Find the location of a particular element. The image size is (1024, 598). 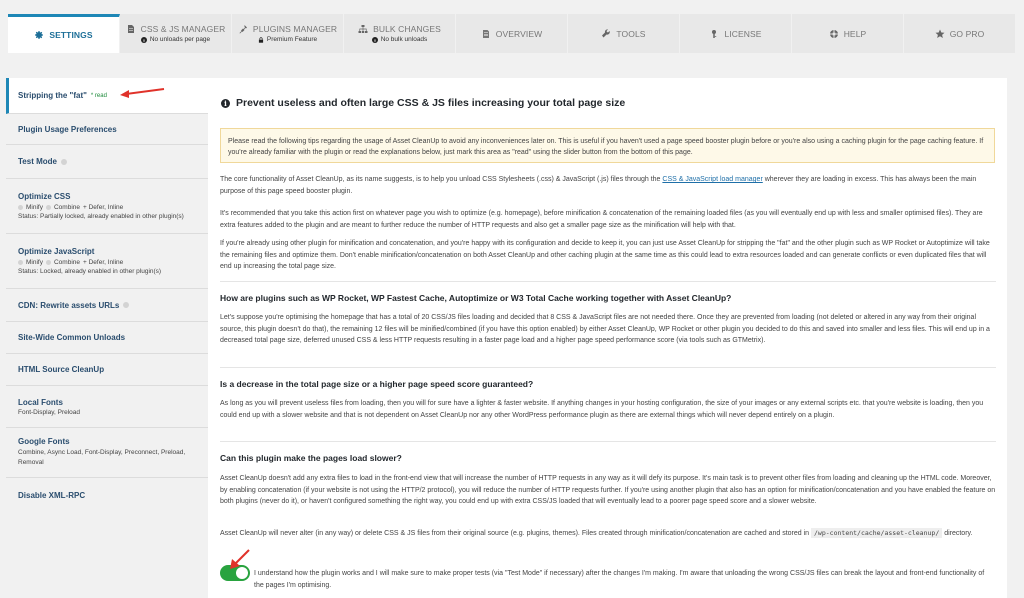

tab-license: LICENSE is located at coordinates (736, 33).